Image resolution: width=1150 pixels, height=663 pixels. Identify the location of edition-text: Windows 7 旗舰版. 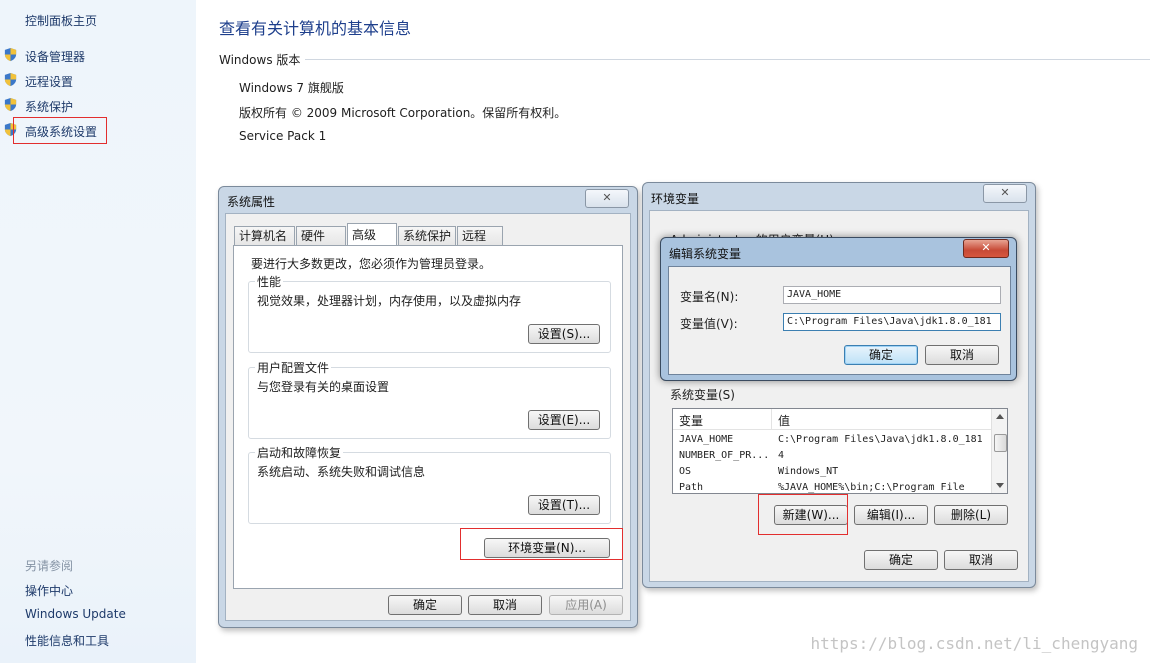
(291, 88).